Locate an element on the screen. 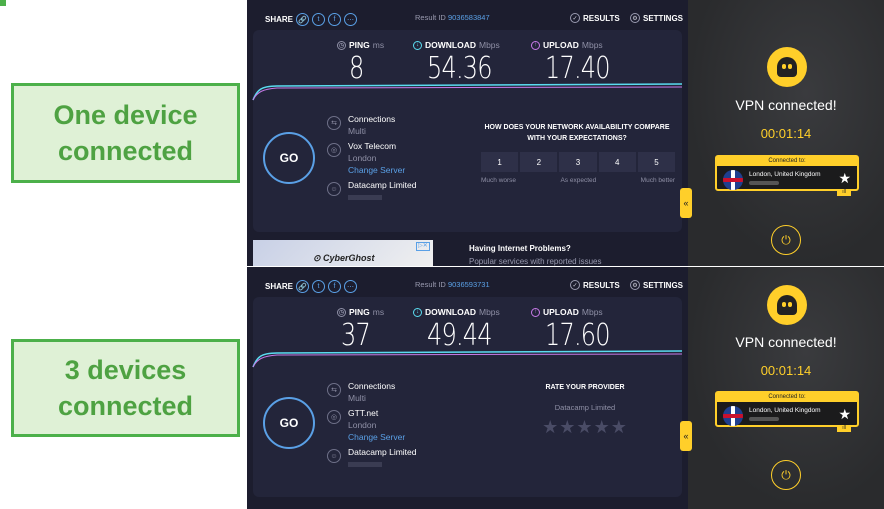  result-id-link: 9036583847 is located at coordinates (469, 17).